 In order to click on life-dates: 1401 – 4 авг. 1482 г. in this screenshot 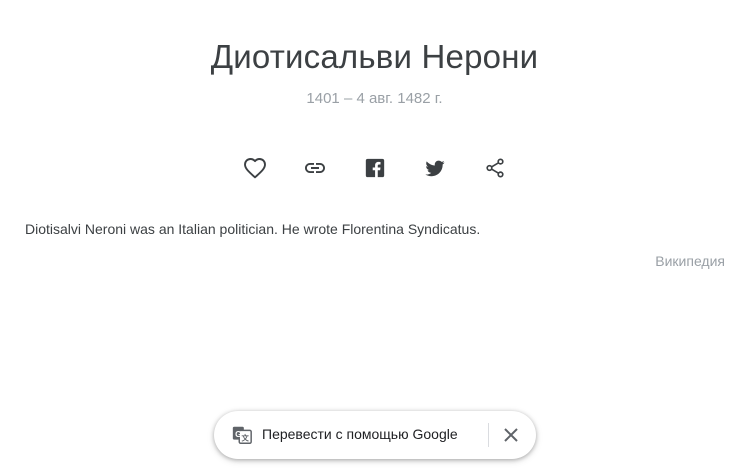, I will do `click(374, 98)`.